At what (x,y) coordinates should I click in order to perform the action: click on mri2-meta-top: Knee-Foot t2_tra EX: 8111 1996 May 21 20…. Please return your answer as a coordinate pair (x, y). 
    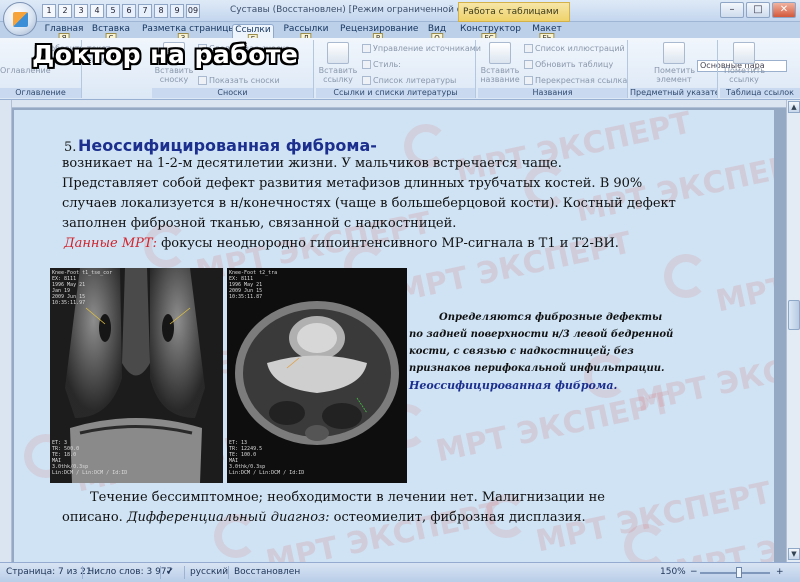
    Looking at the image, I should click on (253, 285).